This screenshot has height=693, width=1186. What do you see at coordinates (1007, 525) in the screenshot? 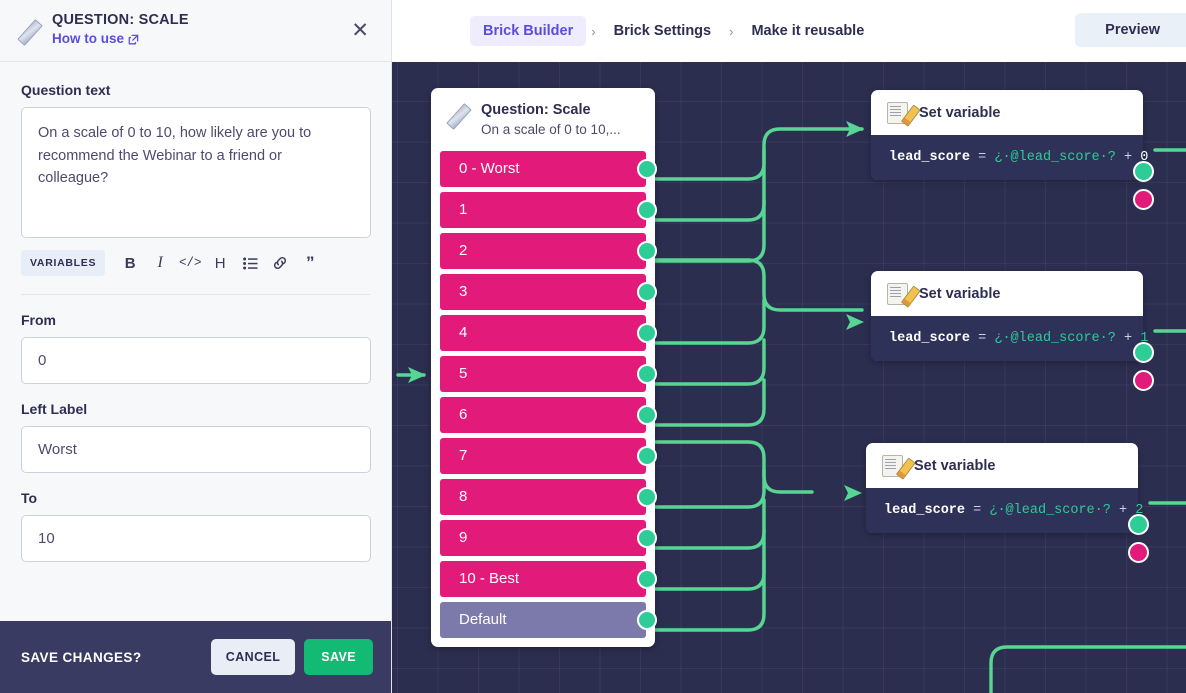
I see `set-variable-expression: lead_score = ¿·@lead_score·? + 2` at bounding box center [1007, 525].